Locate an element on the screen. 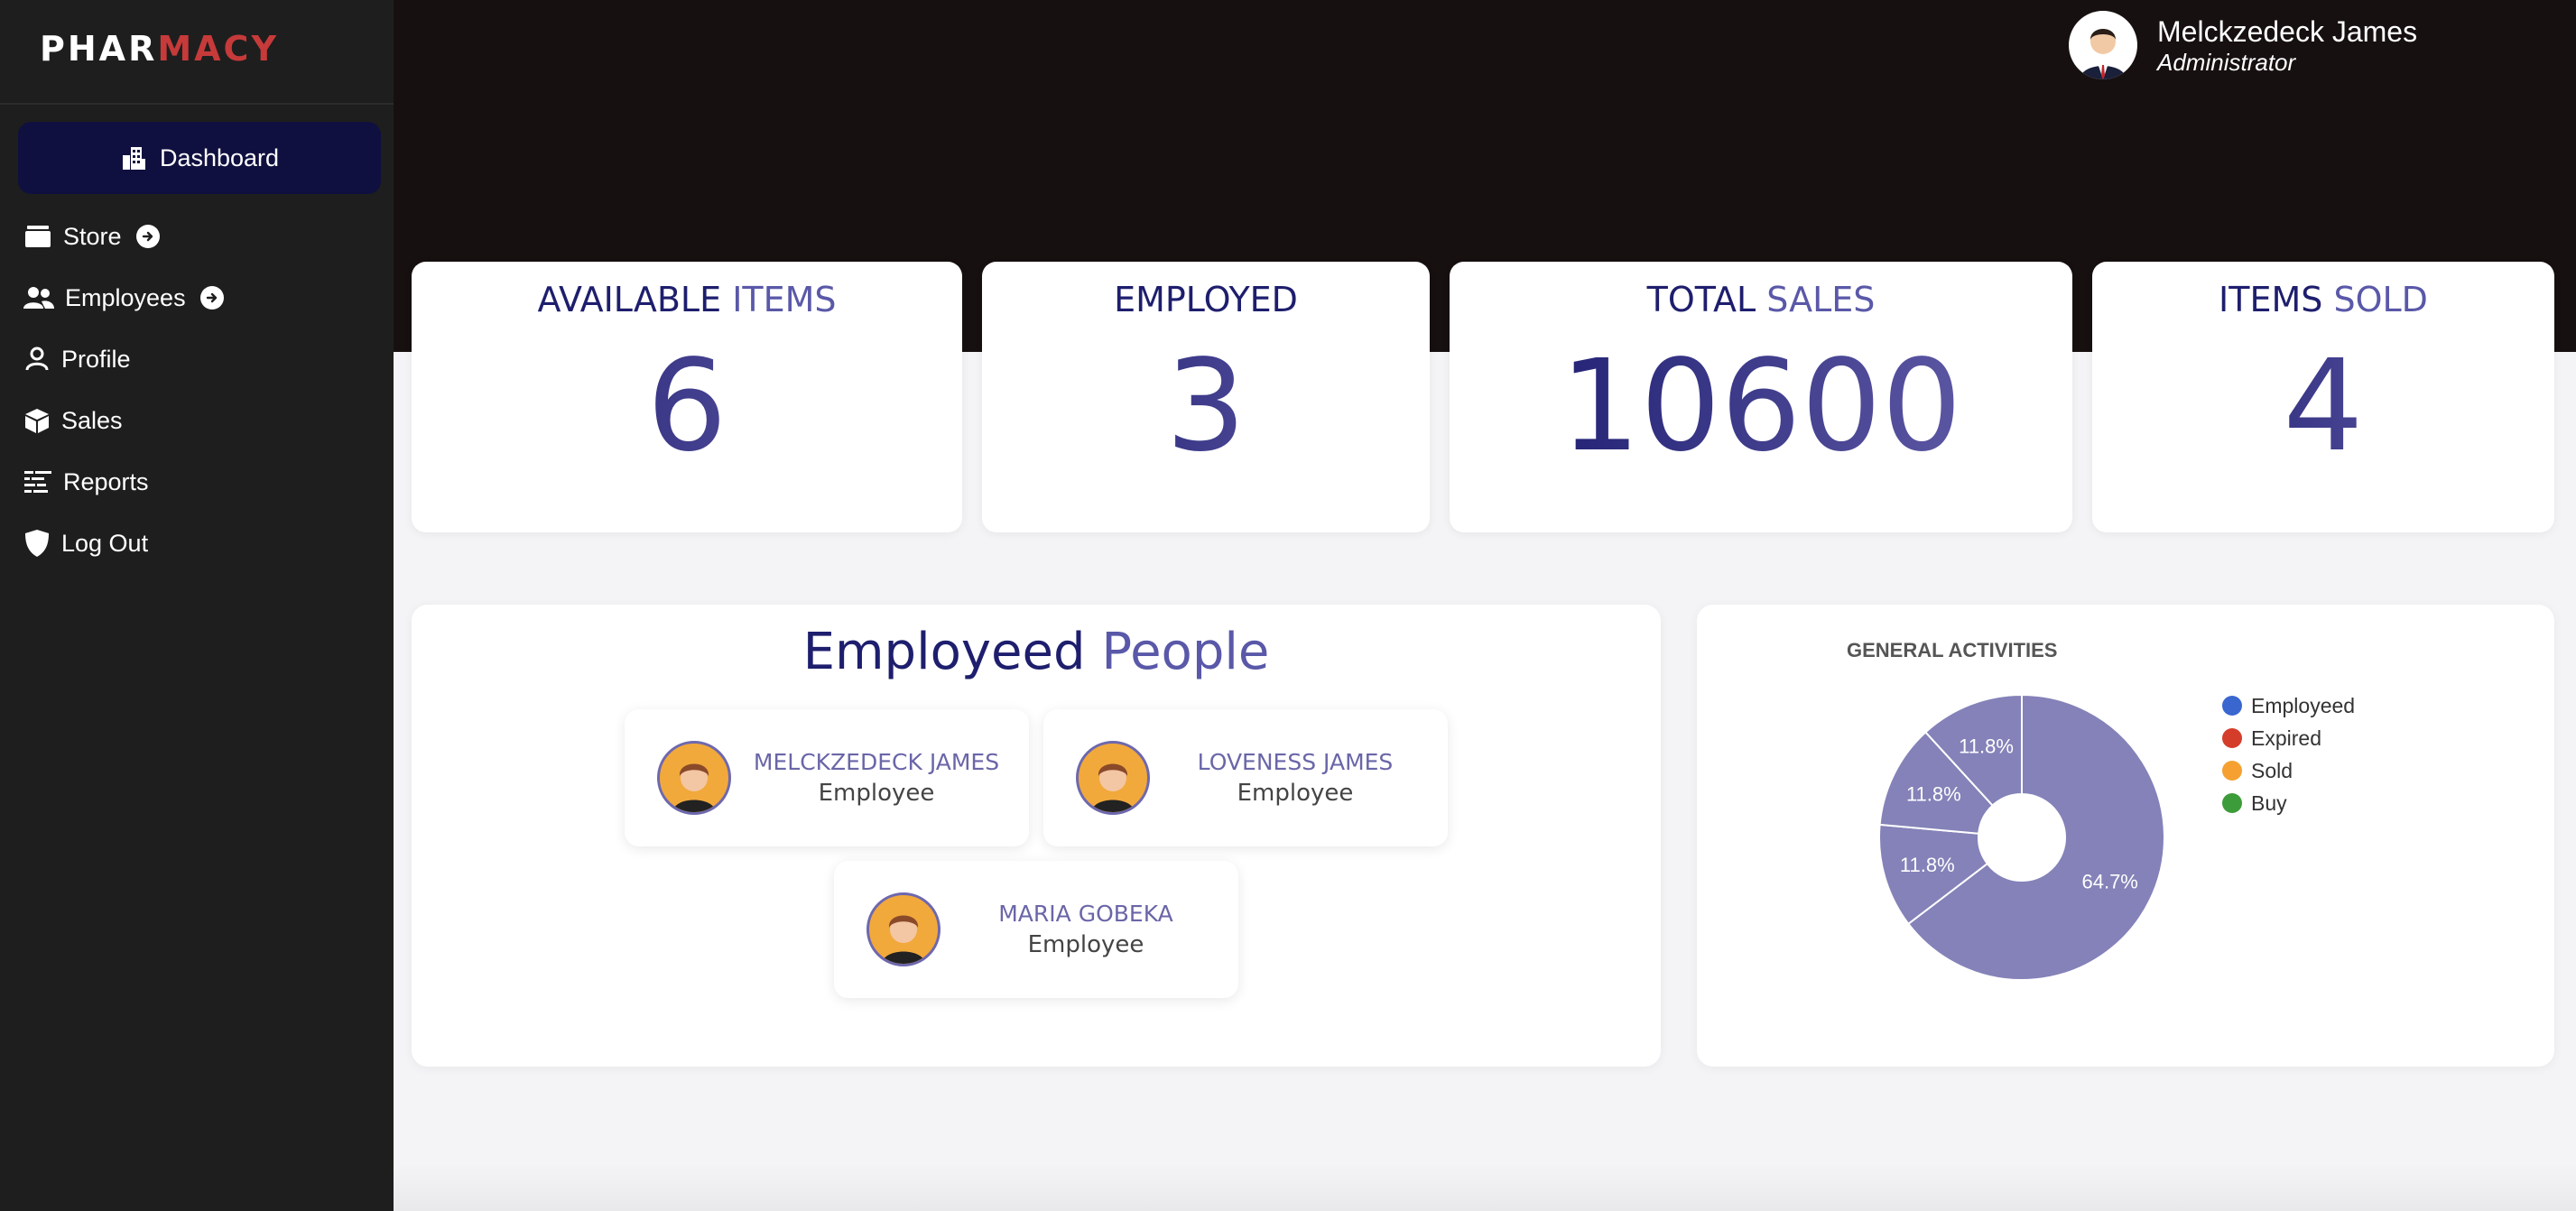  stat-title: ITEMS SOLD is located at coordinates (2323, 300).